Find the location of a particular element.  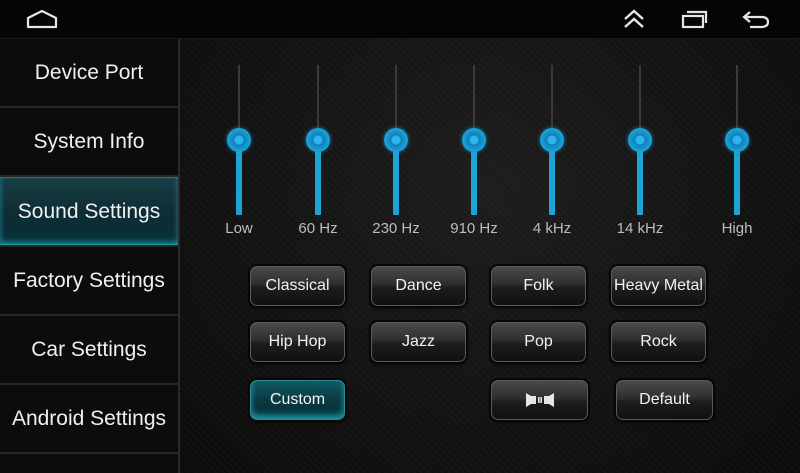

preset-rock-button: Rock is located at coordinates (658, 342).